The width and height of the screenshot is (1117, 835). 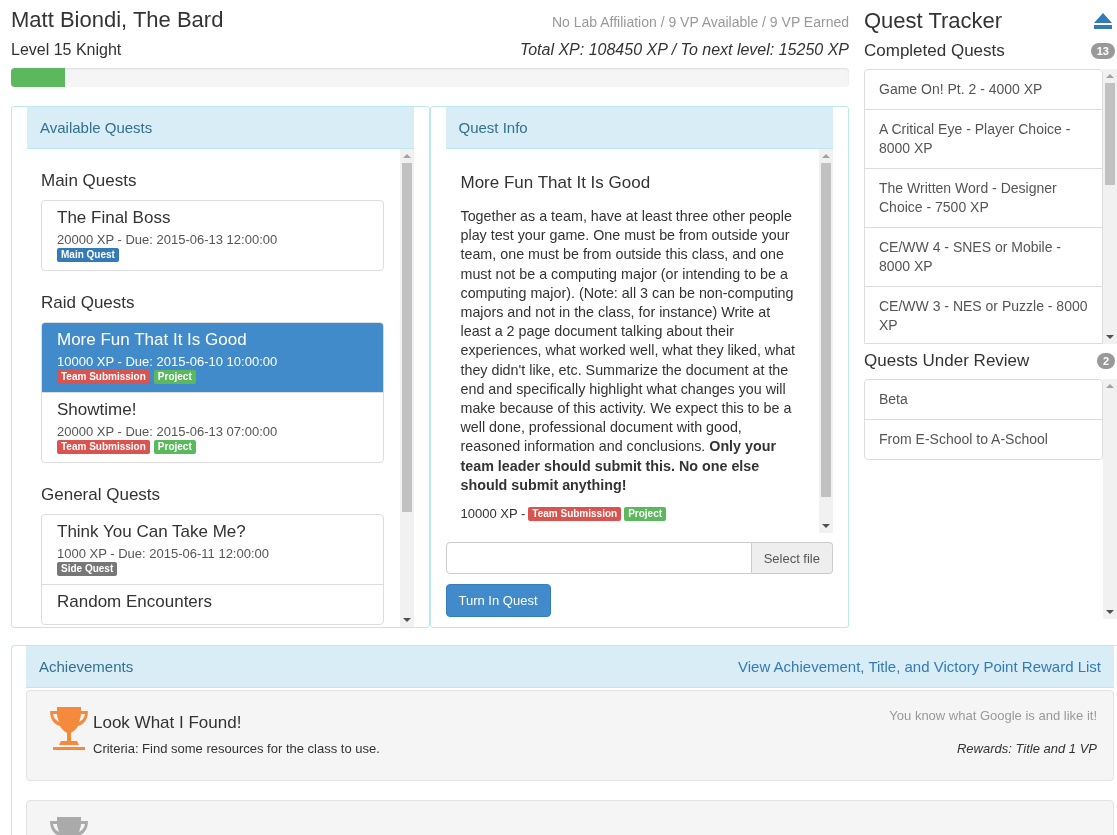 I want to click on panel-title: Available Quests, so click(x=96, y=127).